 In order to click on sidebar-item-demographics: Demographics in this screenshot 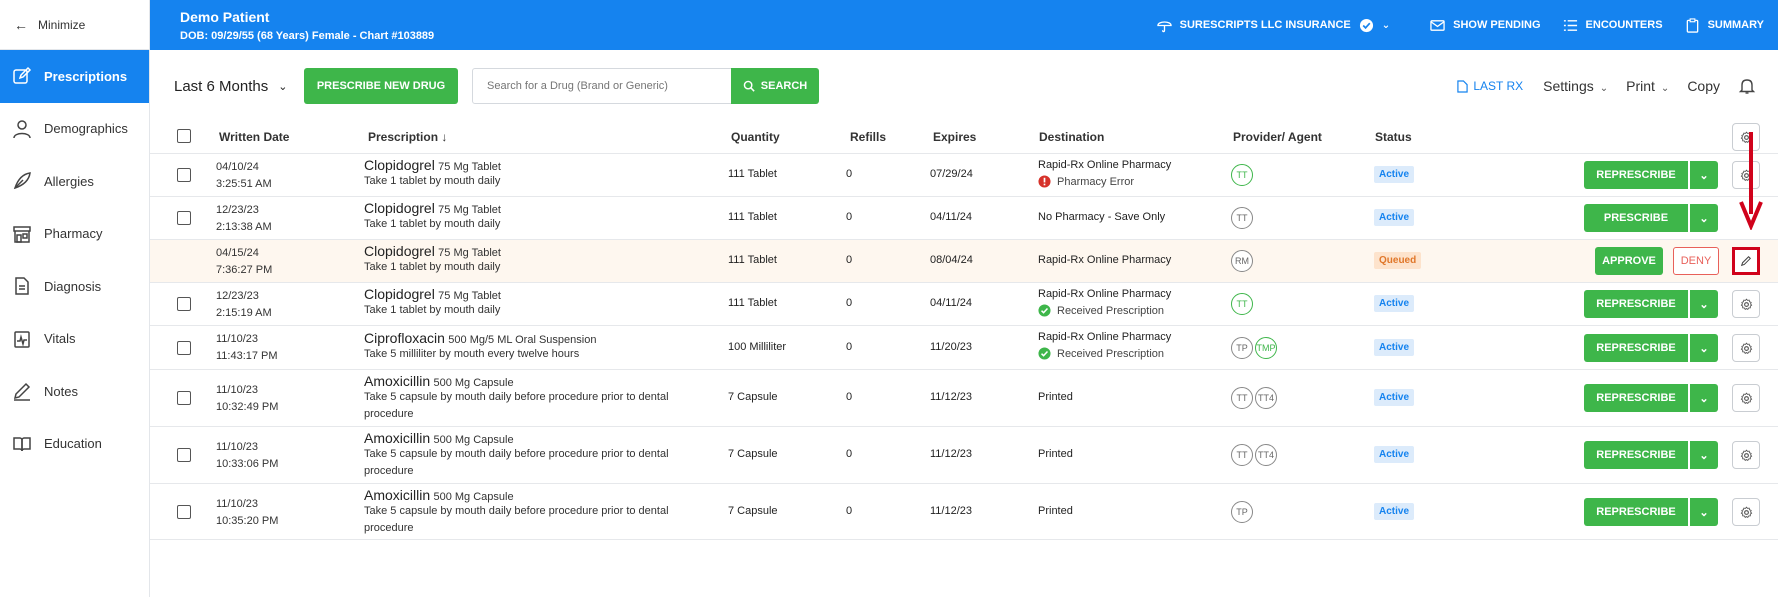, I will do `click(74, 129)`.